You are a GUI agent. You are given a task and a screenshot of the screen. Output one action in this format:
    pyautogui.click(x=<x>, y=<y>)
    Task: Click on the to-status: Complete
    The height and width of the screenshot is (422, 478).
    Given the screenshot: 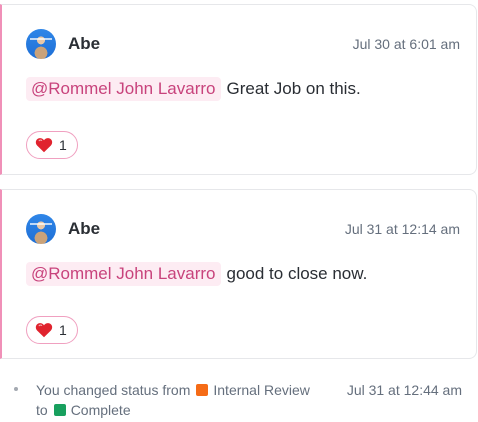 What is the action you would take?
    pyautogui.click(x=92, y=410)
    